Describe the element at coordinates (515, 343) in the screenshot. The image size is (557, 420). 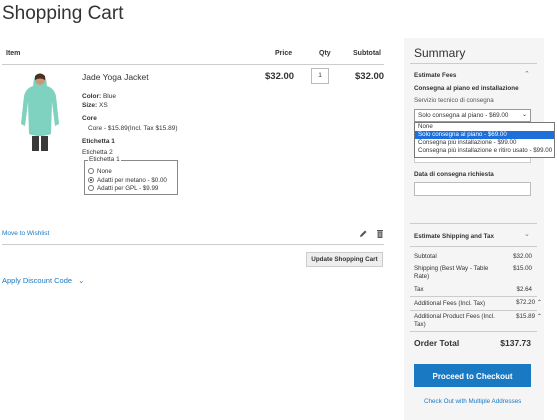
I see `order-total-value: $137.73` at that location.